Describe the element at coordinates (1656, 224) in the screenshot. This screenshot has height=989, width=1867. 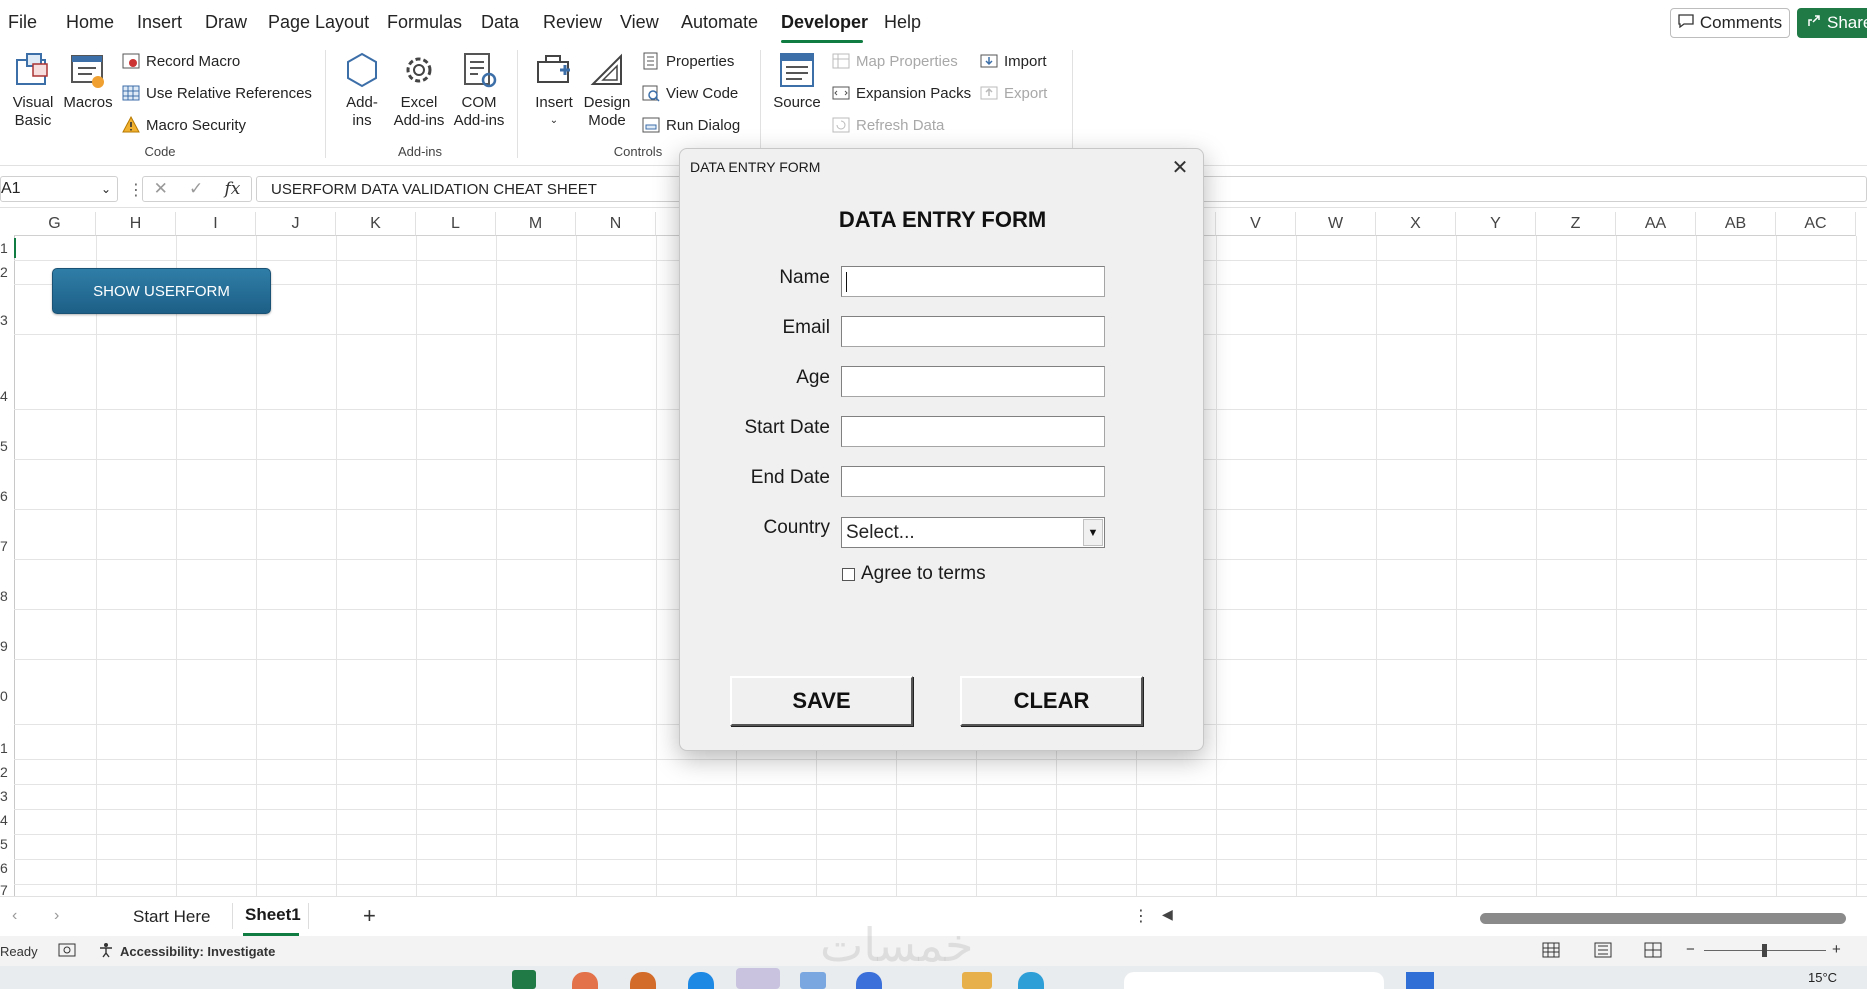
I see `column-header: AA` at that location.